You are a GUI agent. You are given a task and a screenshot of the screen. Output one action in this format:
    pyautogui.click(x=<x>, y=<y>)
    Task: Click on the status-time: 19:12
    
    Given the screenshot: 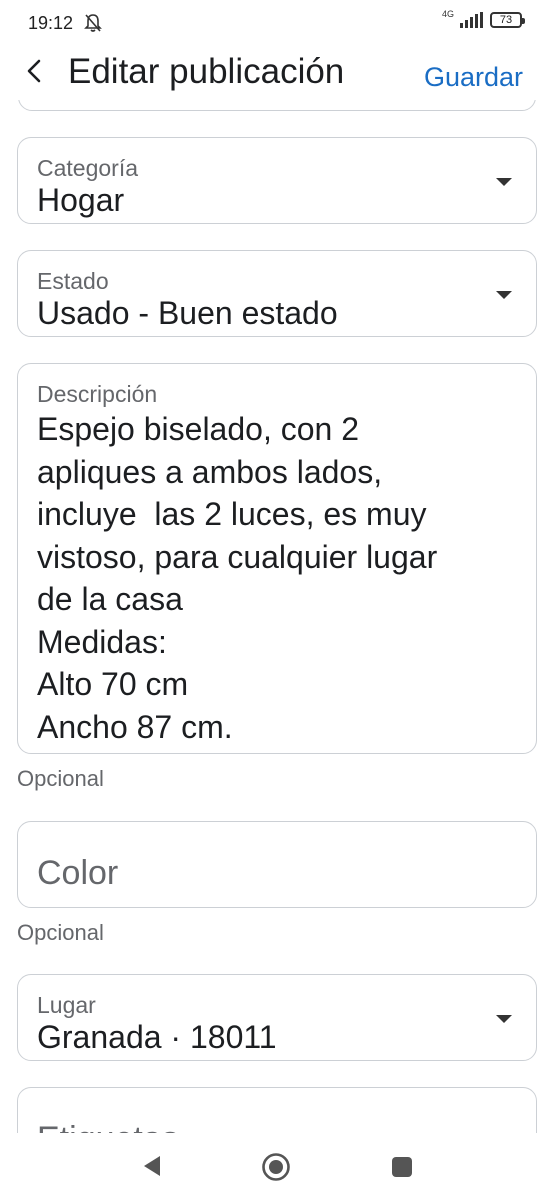 What is the action you would take?
    pyautogui.click(x=51, y=23)
    